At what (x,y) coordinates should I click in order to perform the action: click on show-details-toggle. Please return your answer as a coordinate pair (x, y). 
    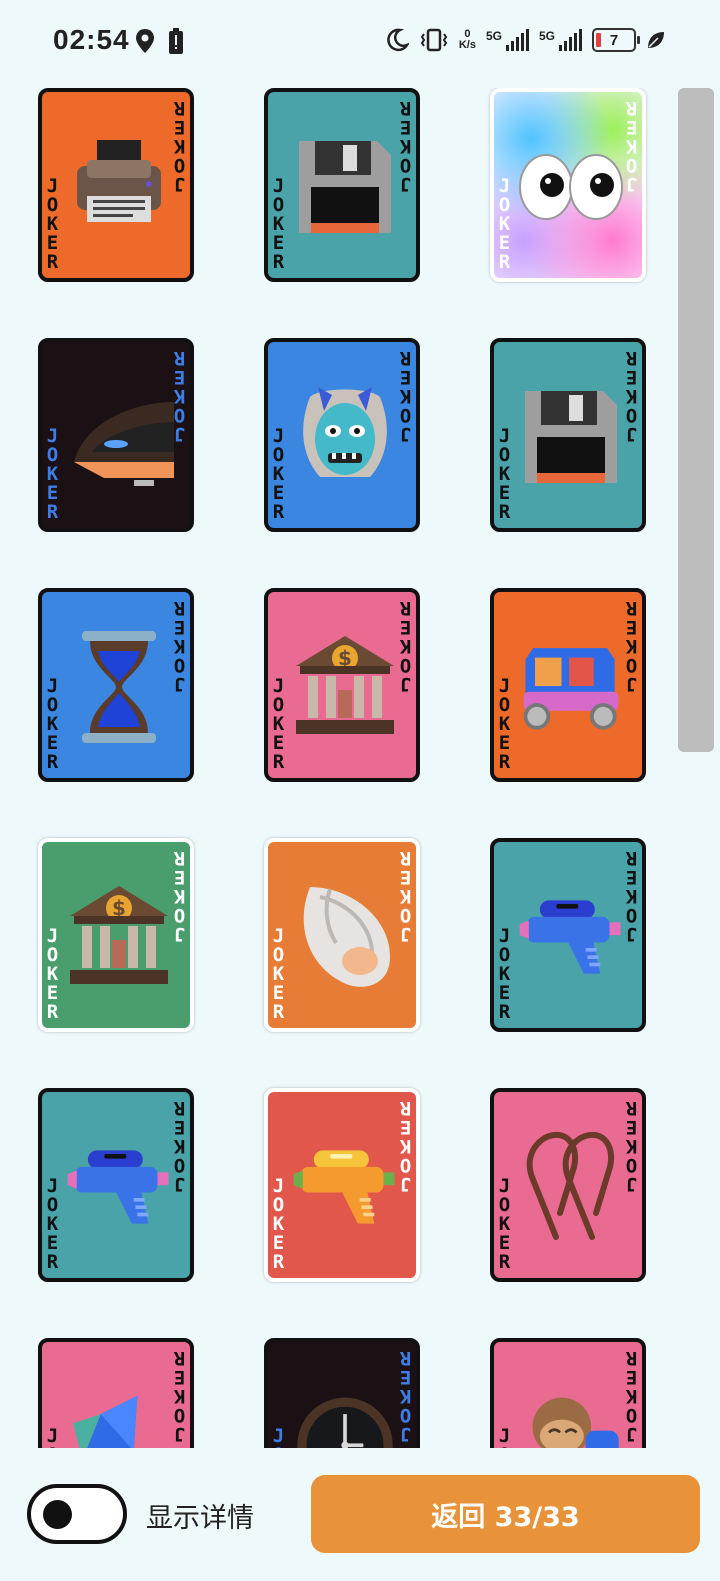
    Looking at the image, I should click on (77, 1514).